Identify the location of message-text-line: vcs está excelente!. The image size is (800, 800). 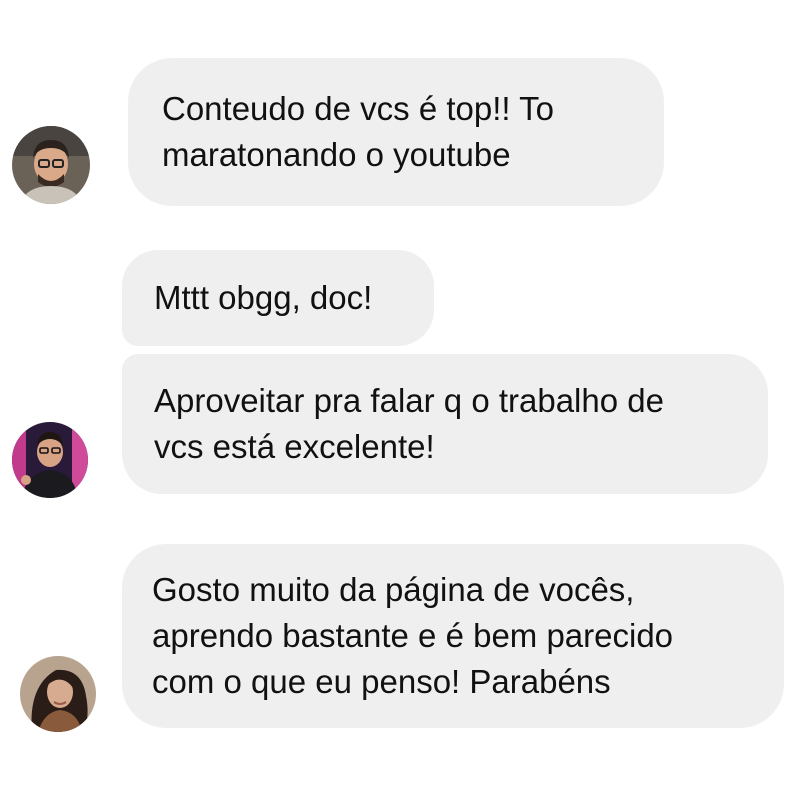
(294, 446).